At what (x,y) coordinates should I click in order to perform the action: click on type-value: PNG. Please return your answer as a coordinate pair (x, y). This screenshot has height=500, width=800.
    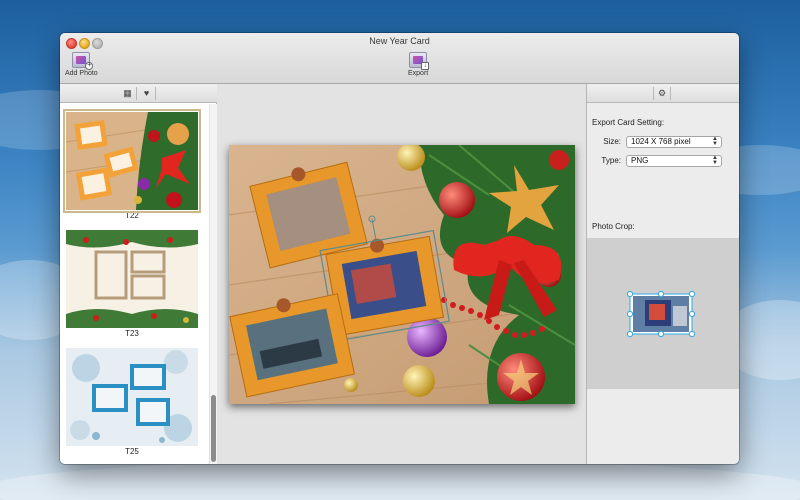
    Looking at the image, I should click on (640, 160).